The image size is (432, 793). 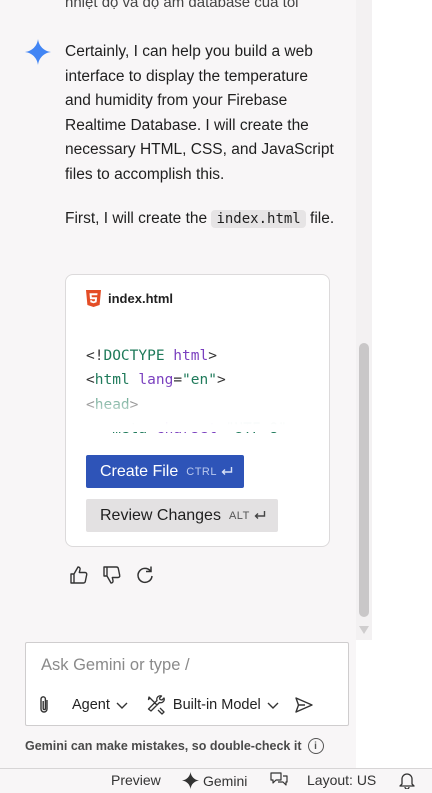 What do you see at coordinates (134, 355) in the screenshot?
I see `code-token: DOCTYPE` at bounding box center [134, 355].